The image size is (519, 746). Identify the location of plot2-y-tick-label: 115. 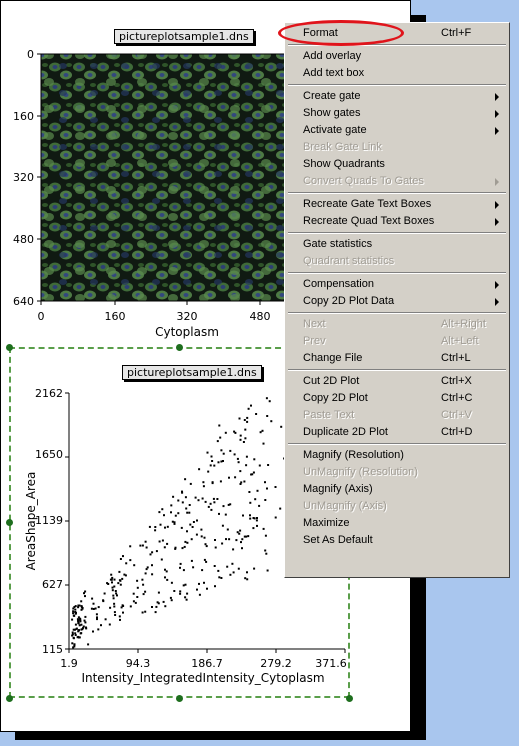
(52, 649).